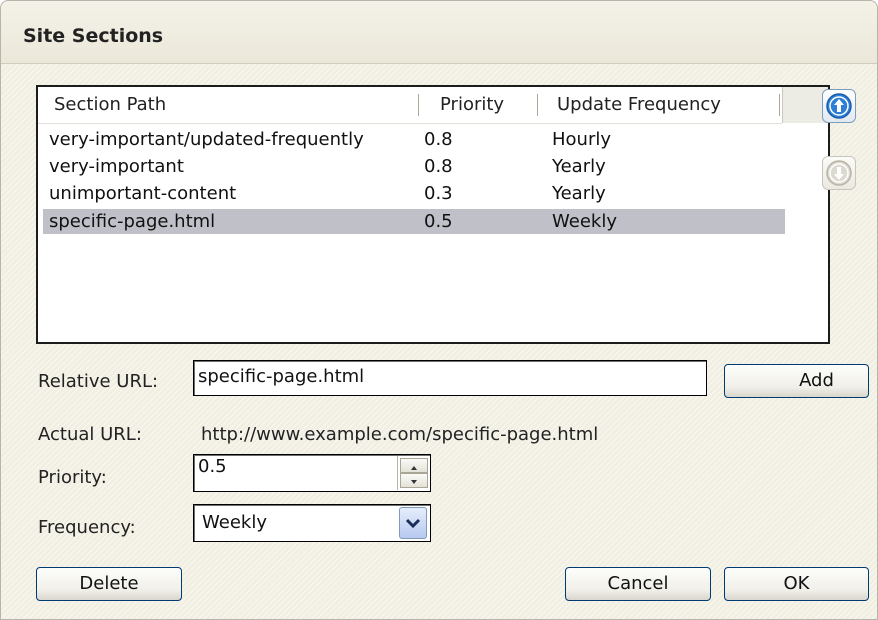 Image resolution: width=878 pixels, height=620 pixels. Describe the element at coordinates (582, 139) in the screenshot. I see `row-frequency: Hourly` at that location.